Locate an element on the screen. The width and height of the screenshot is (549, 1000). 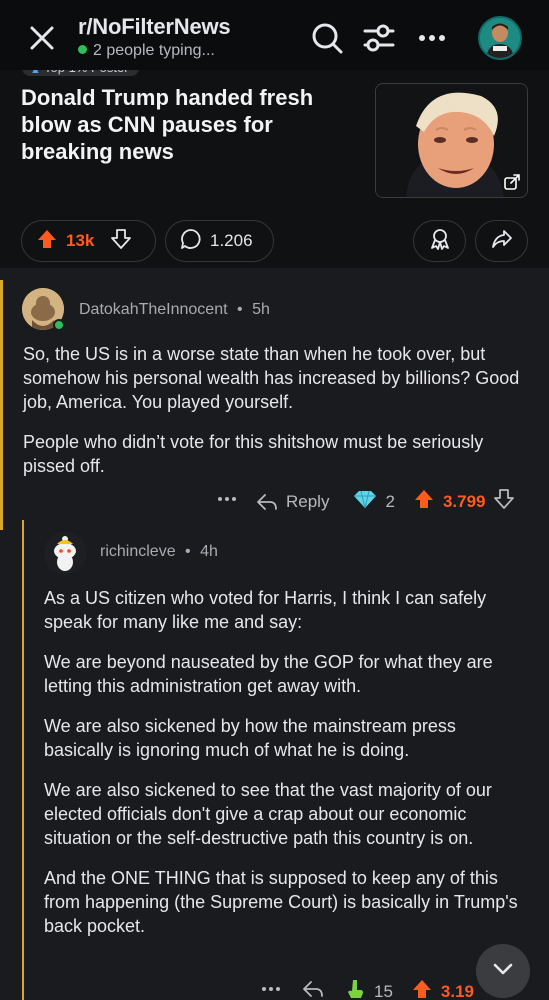
comment-actions: Reply 2 3.799 is located at coordinates (365, 501).